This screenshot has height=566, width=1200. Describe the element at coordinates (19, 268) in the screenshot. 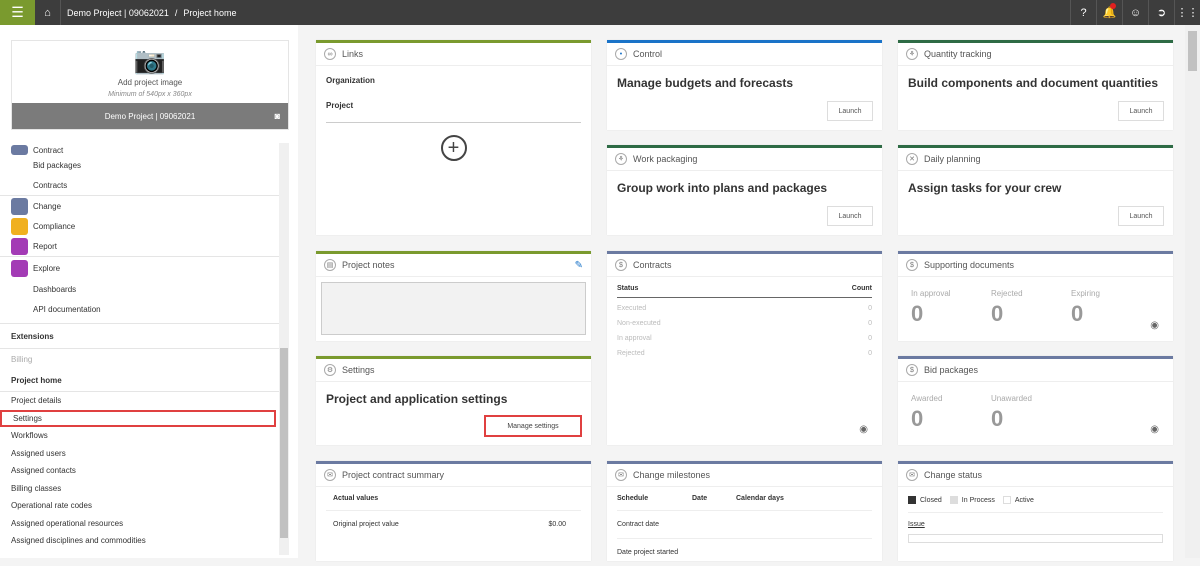

I see `explore-icon` at that location.